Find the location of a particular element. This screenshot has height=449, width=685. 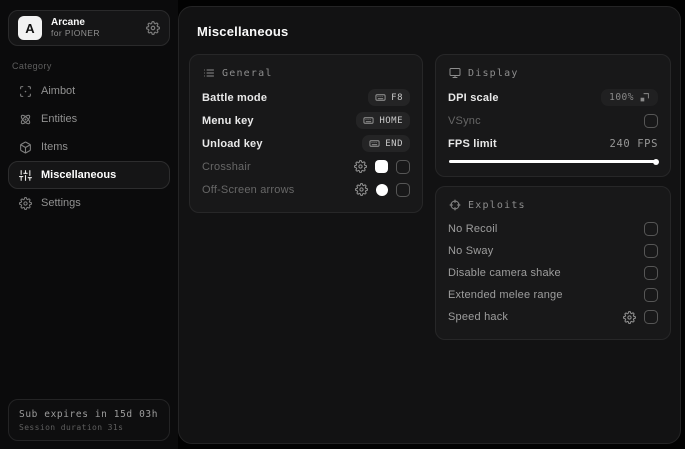

keybind-value: HOME is located at coordinates (391, 120).